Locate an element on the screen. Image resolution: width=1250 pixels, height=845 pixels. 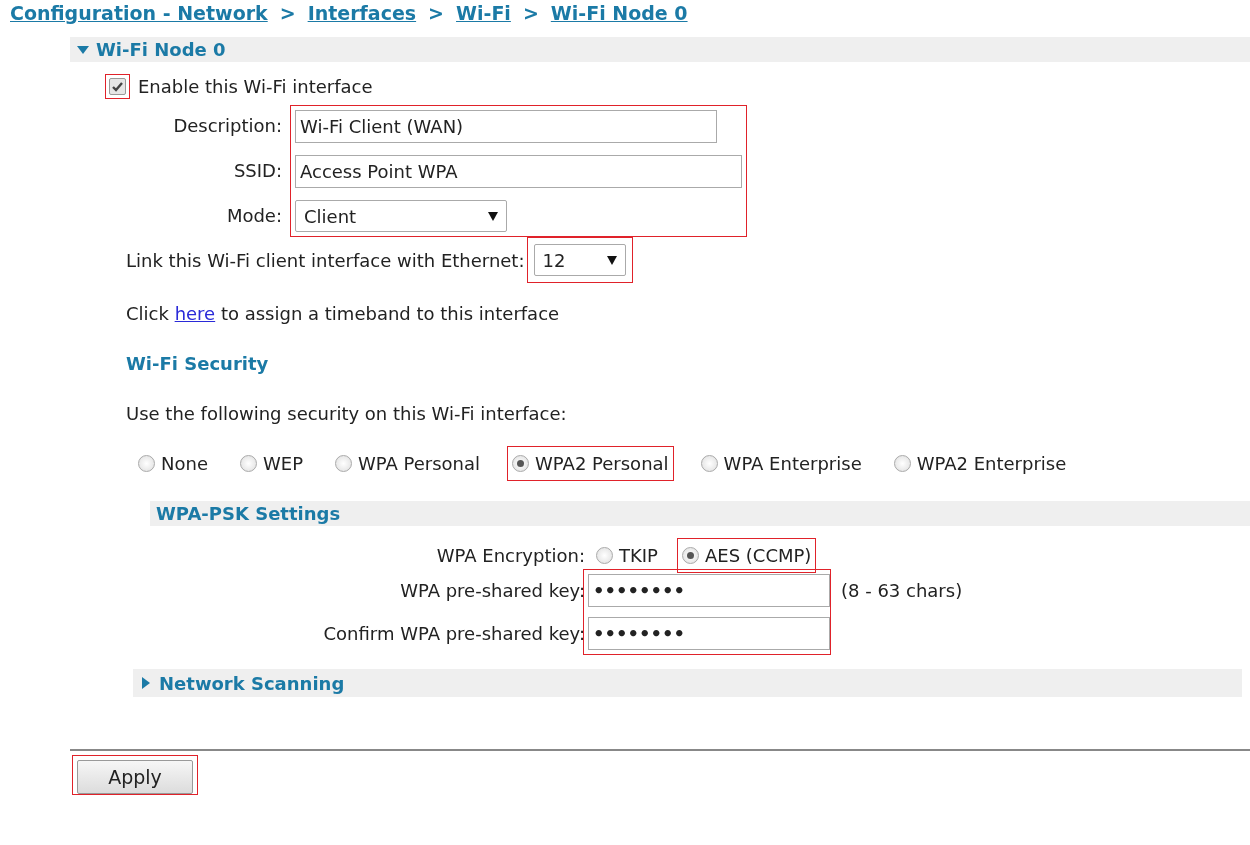
instruction-text: Use the following security on this Wi-Fi interface: is located at coordinates (346, 413).